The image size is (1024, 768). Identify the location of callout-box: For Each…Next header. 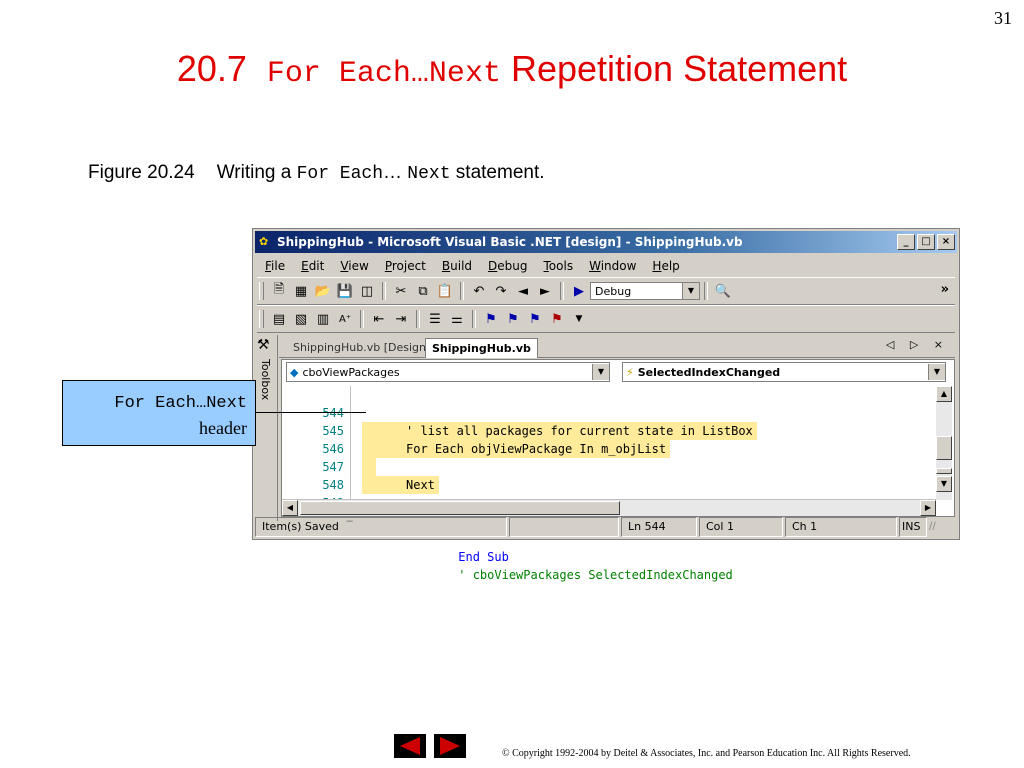
(159, 413).